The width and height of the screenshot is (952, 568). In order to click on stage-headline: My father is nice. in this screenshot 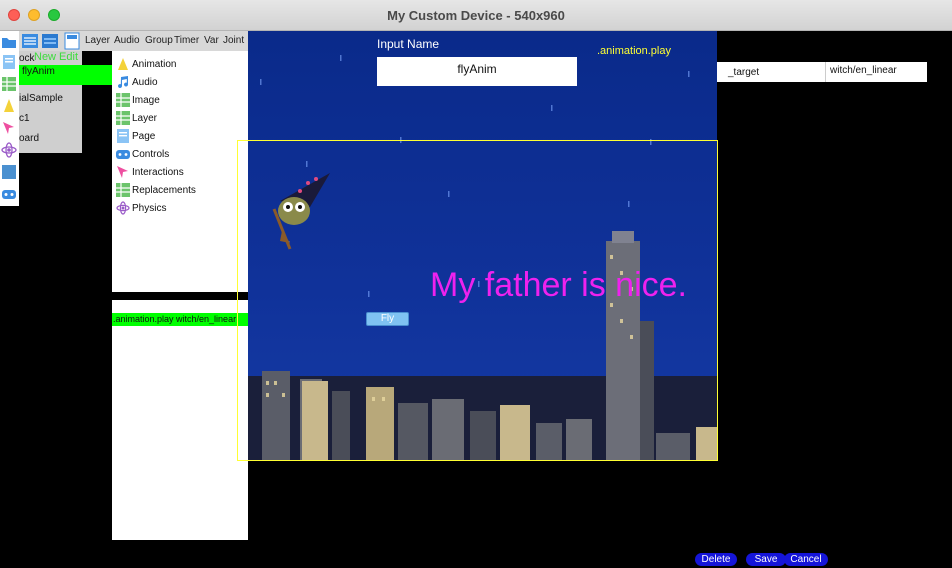, I will do `click(558, 285)`.